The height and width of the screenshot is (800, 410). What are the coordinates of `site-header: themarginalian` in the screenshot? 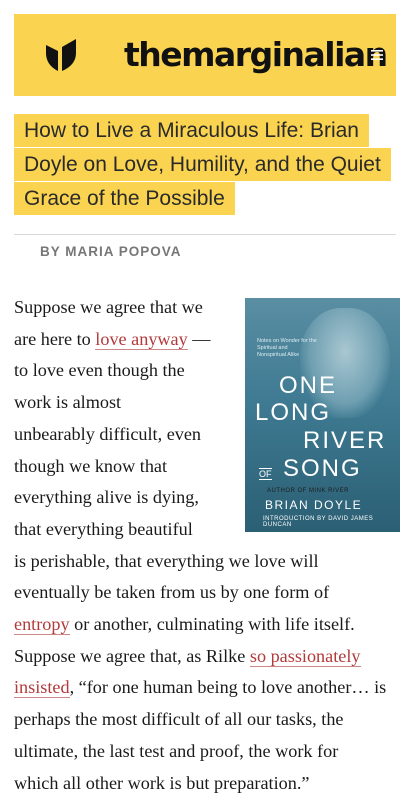 It's located at (205, 55).